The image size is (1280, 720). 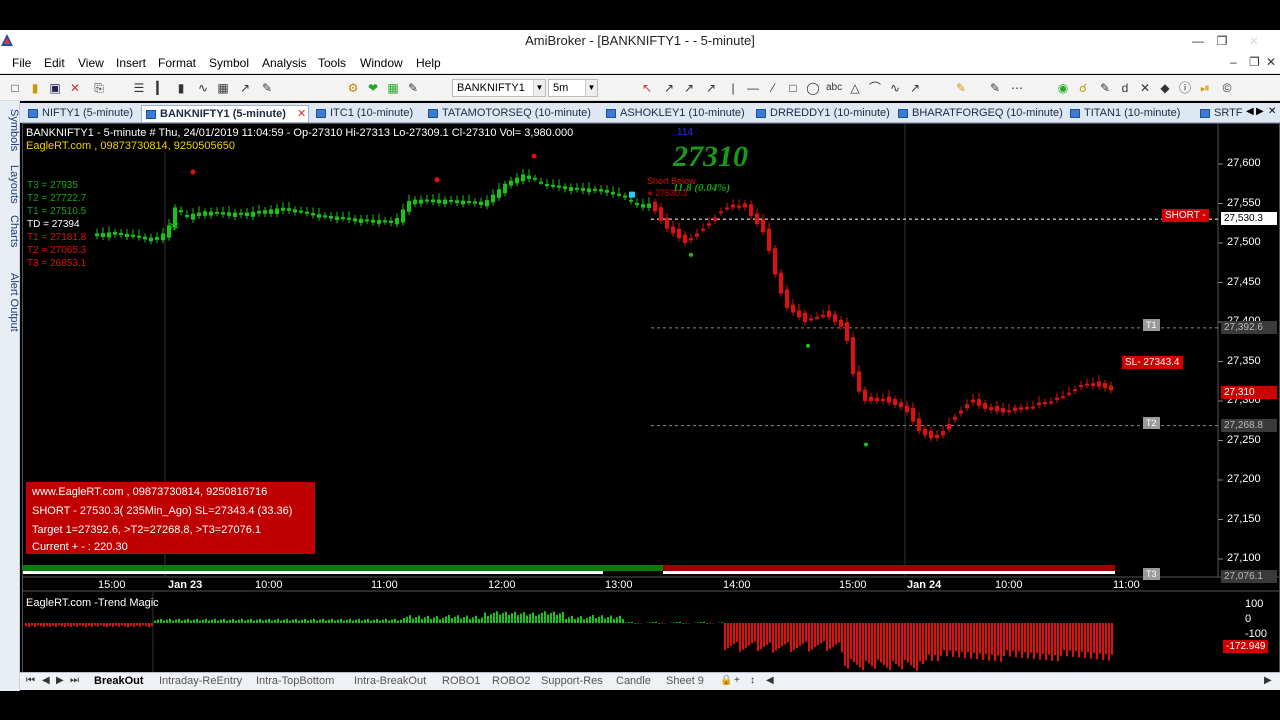 What do you see at coordinates (1205, 88) in the screenshot?
I see `pause-icon: ⏯` at bounding box center [1205, 88].